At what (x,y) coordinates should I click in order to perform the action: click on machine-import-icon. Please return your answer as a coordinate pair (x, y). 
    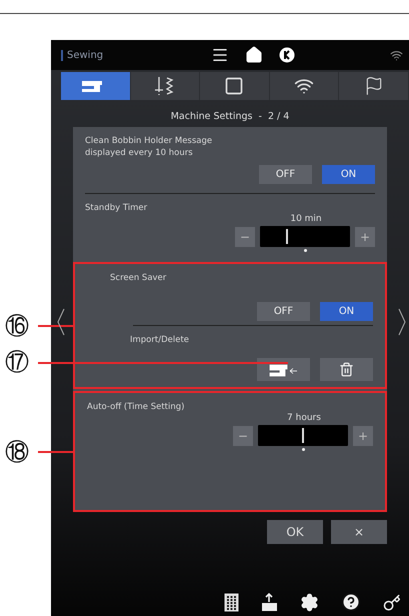
    Looking at the image, I should click on (283, 369).